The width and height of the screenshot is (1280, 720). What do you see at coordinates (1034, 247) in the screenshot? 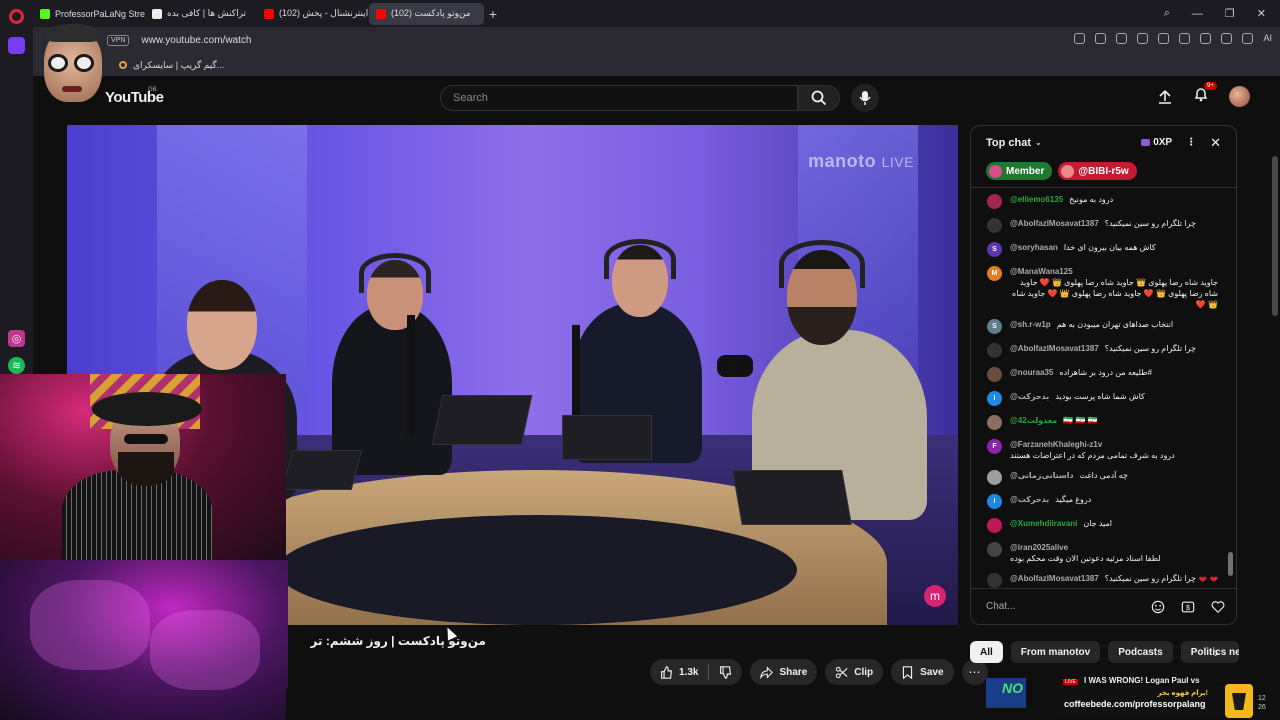
I see `chat-author: @soryhasan` at bounding box center [1034, 247].